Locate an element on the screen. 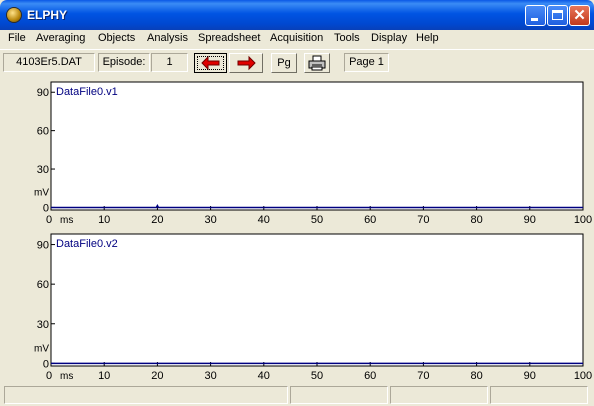  close-icon: ✕ is located at coordinates (579, 15).